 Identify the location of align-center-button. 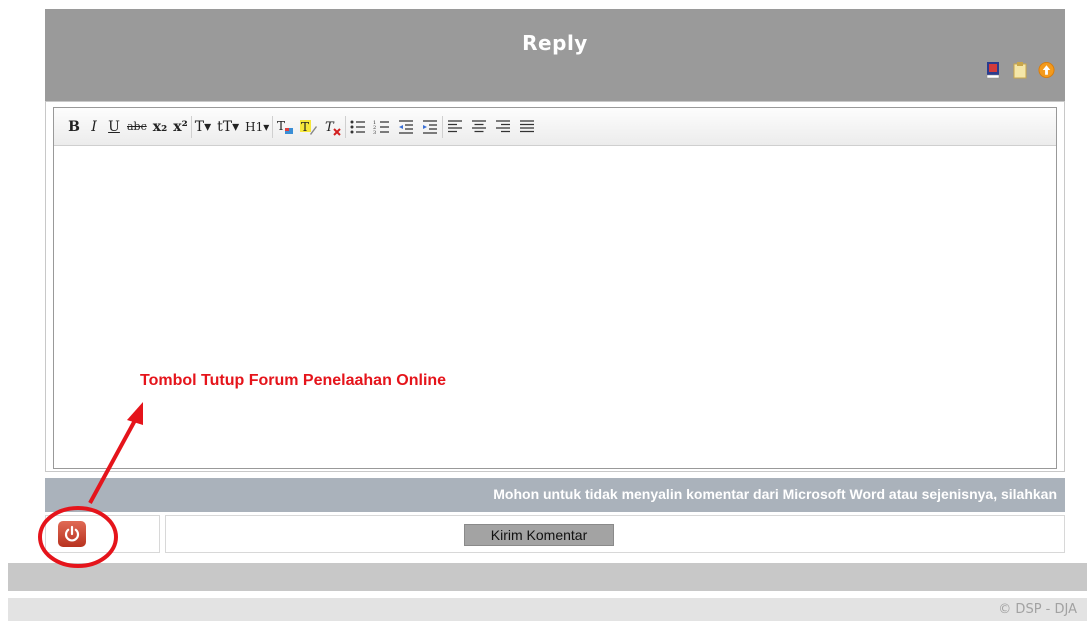
(479, 127).